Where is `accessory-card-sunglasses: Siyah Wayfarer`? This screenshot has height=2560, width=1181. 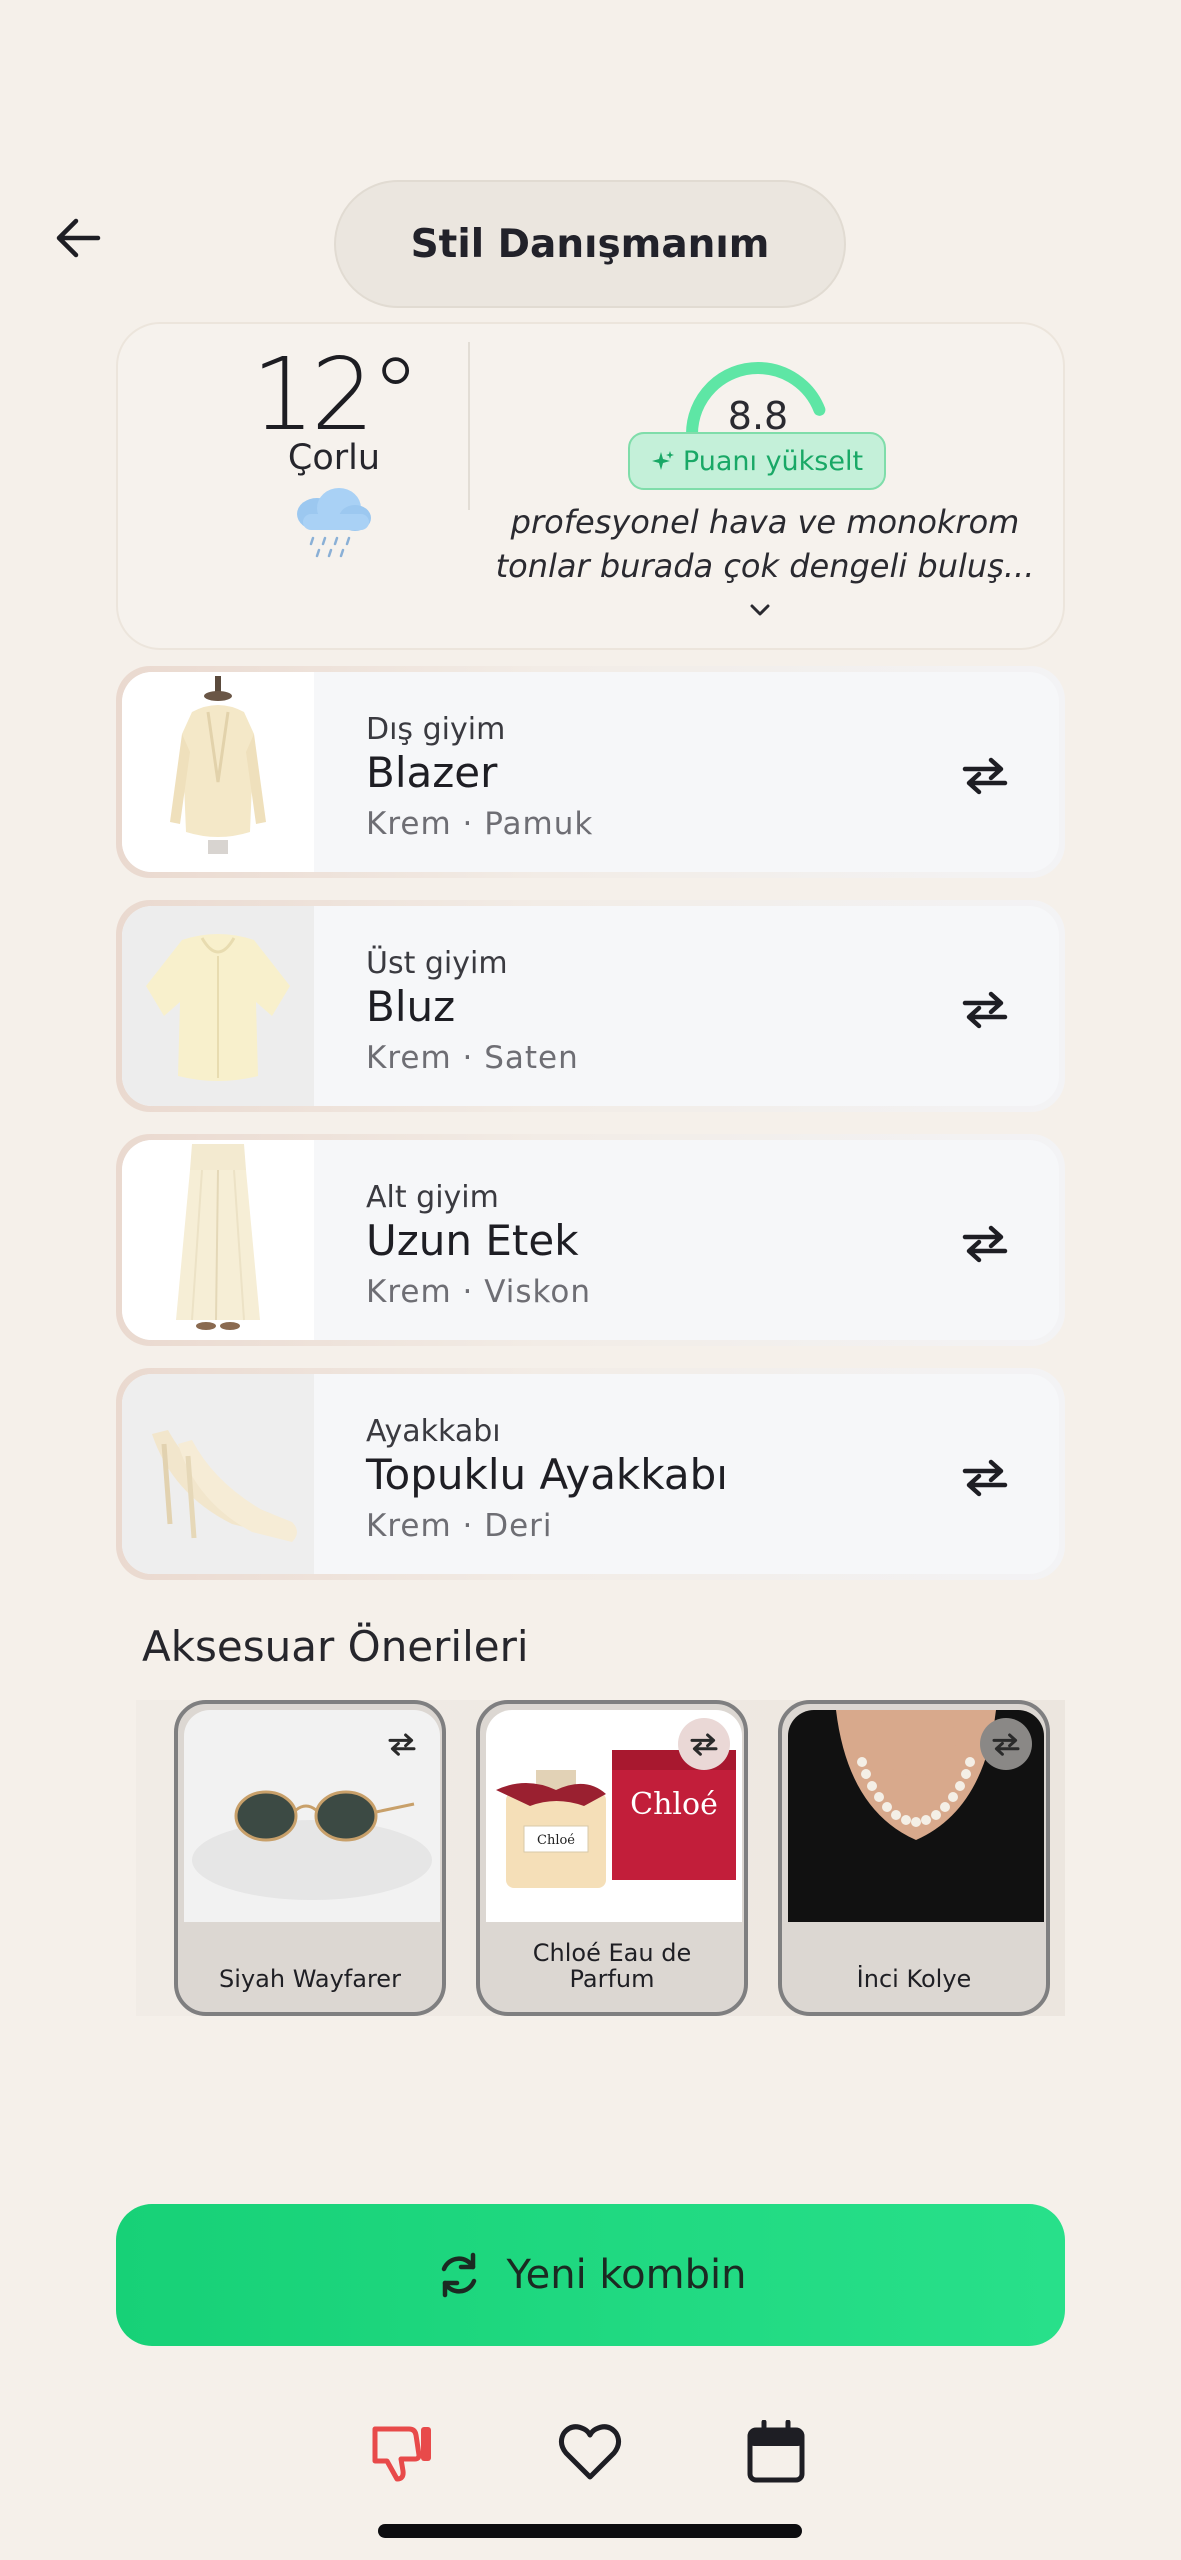 accessory-card-sunglasses: Siyah Wayfarer is located at coordinates (310, 1858).